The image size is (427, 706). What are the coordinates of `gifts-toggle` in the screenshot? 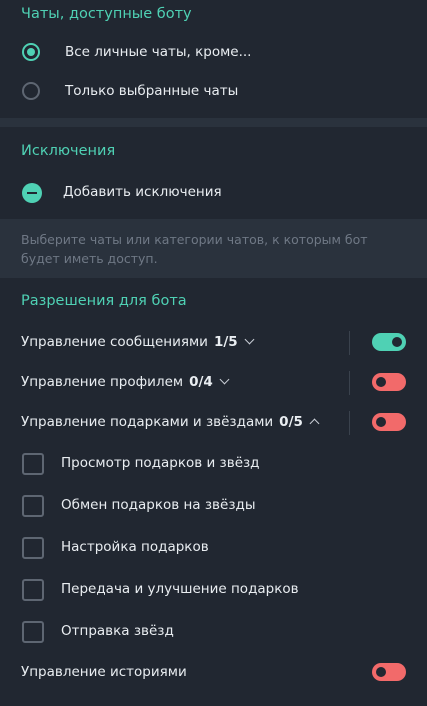 It's located at (389, 422).